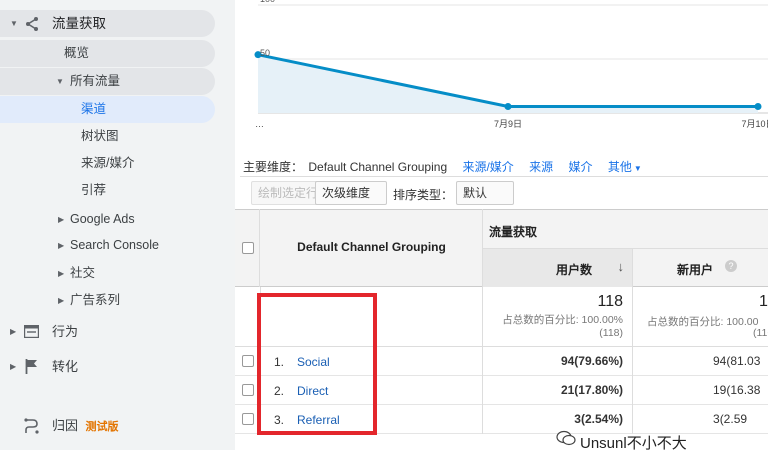 The image size is (768, 453). I want to click on row-users-cell: 21(17.80%), so click(558, 390).